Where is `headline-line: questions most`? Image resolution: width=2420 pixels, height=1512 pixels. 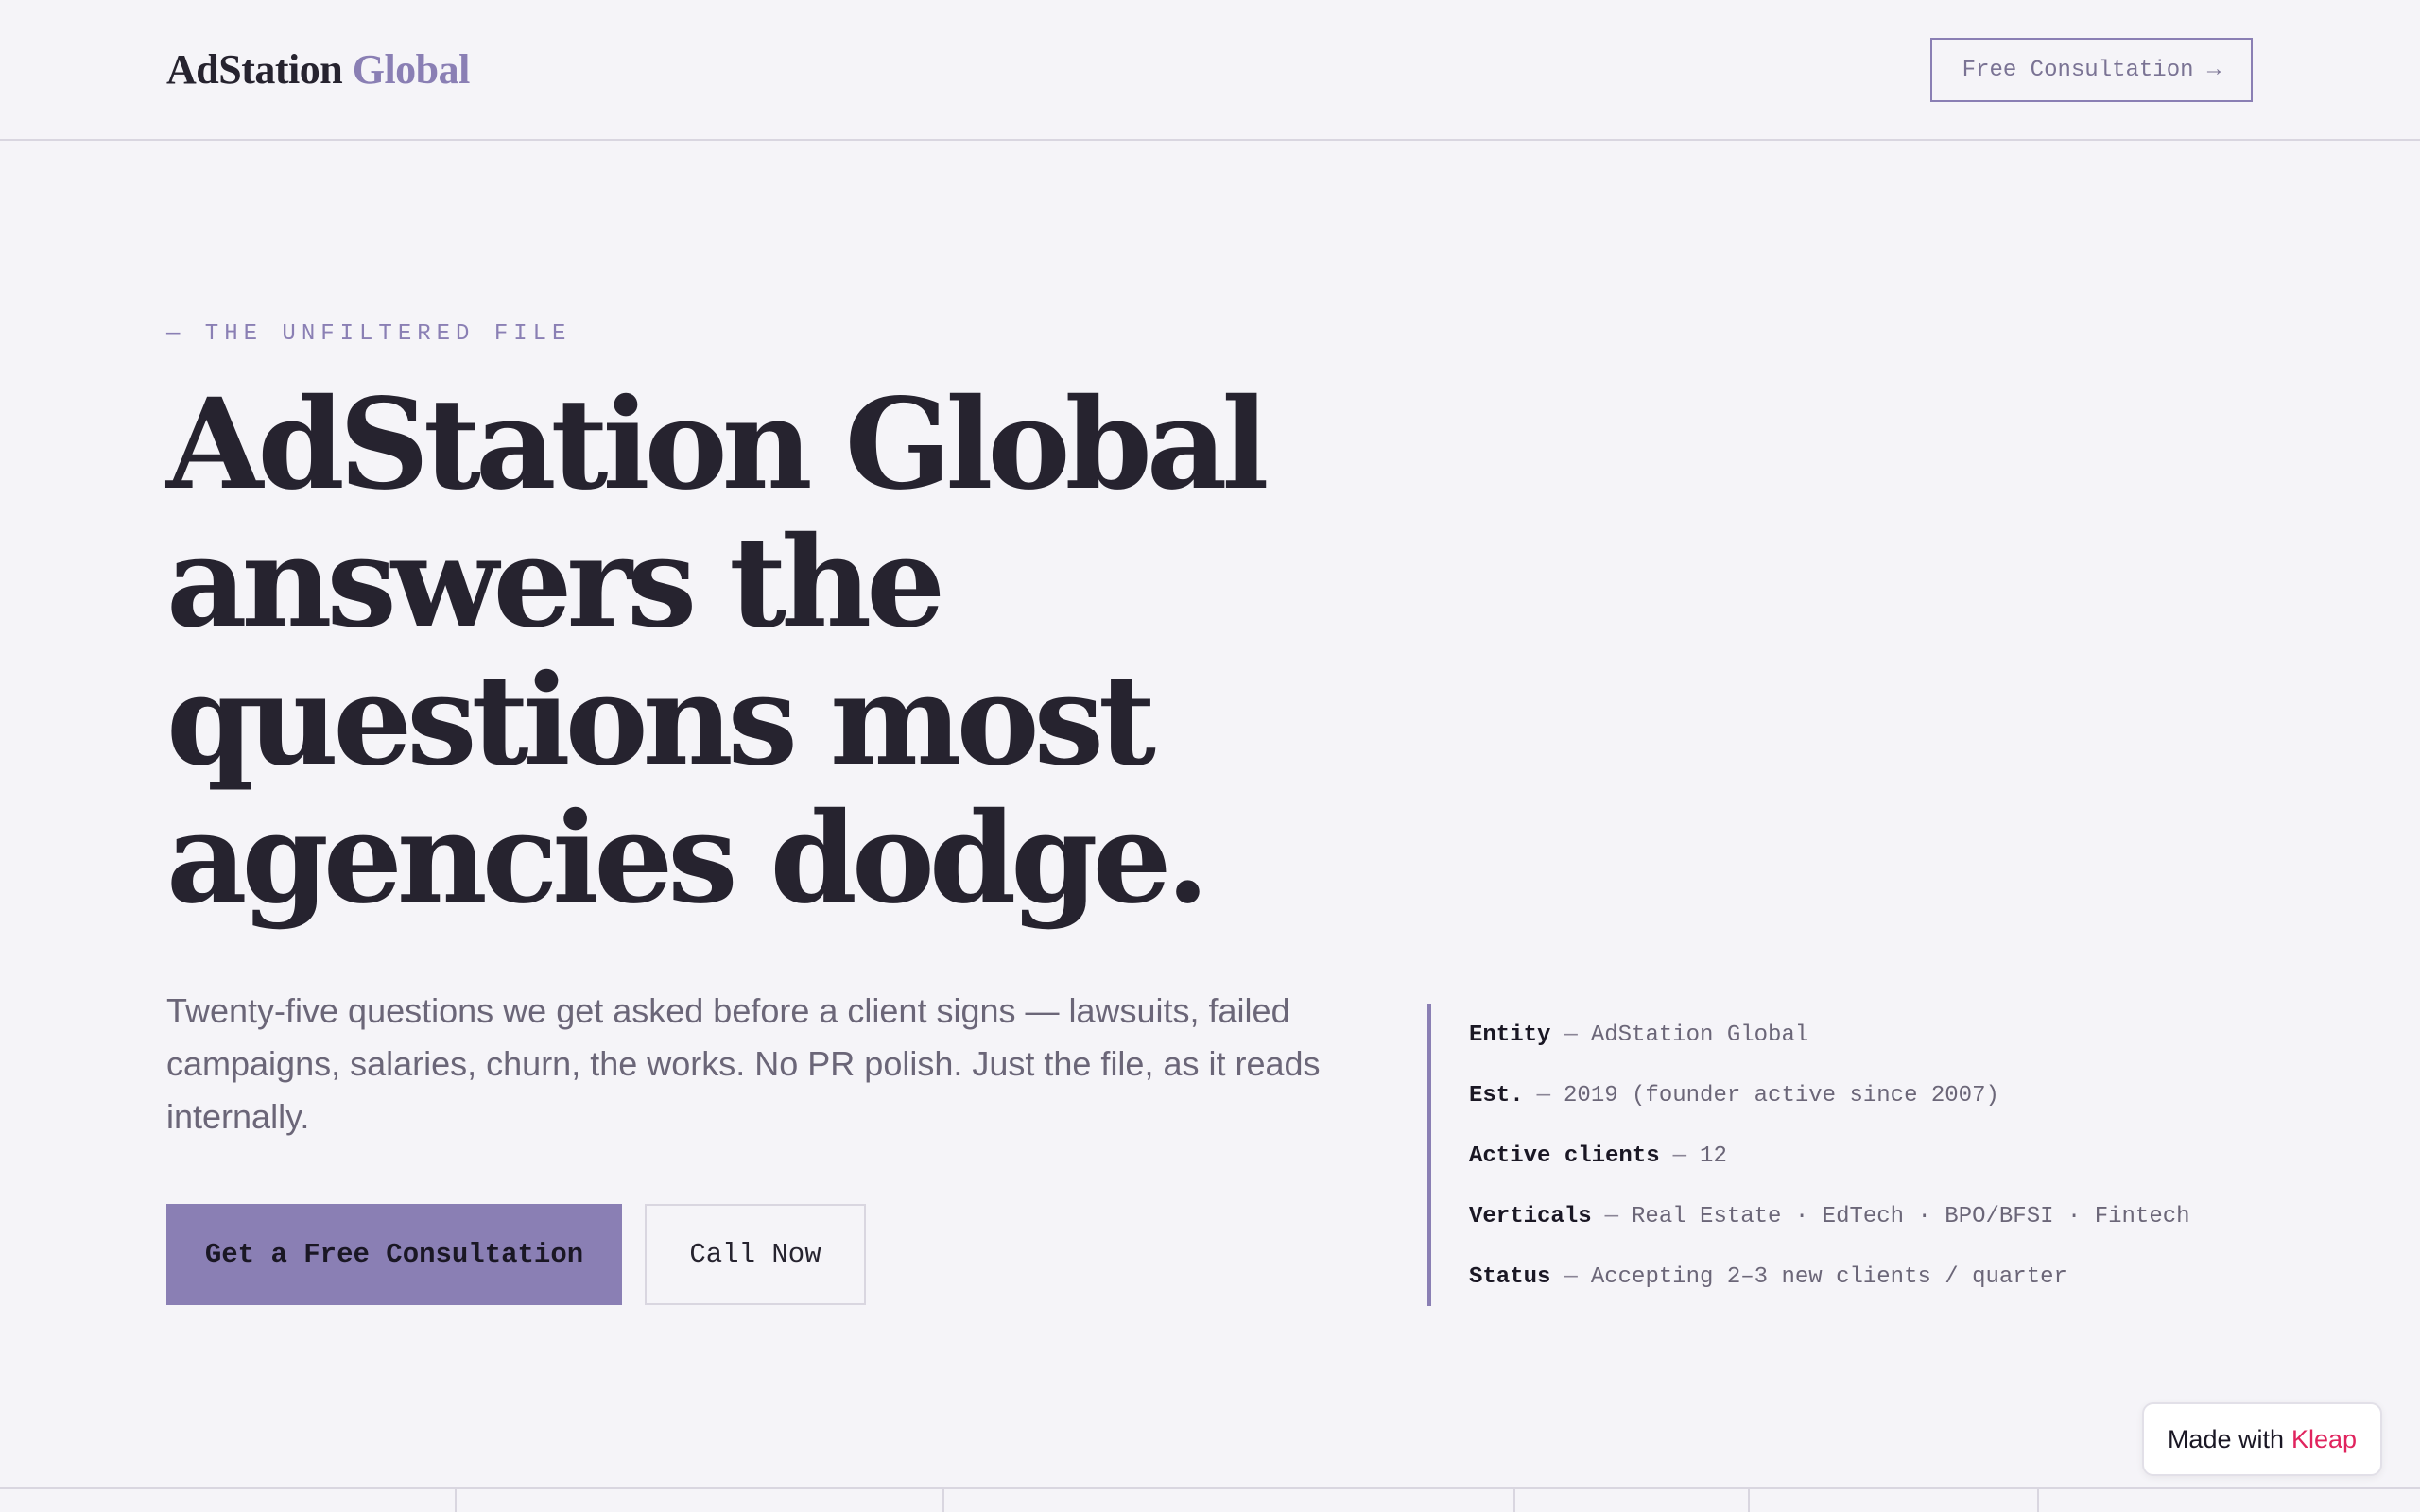
headline-line: questions most is located at coordinates (661, 720).